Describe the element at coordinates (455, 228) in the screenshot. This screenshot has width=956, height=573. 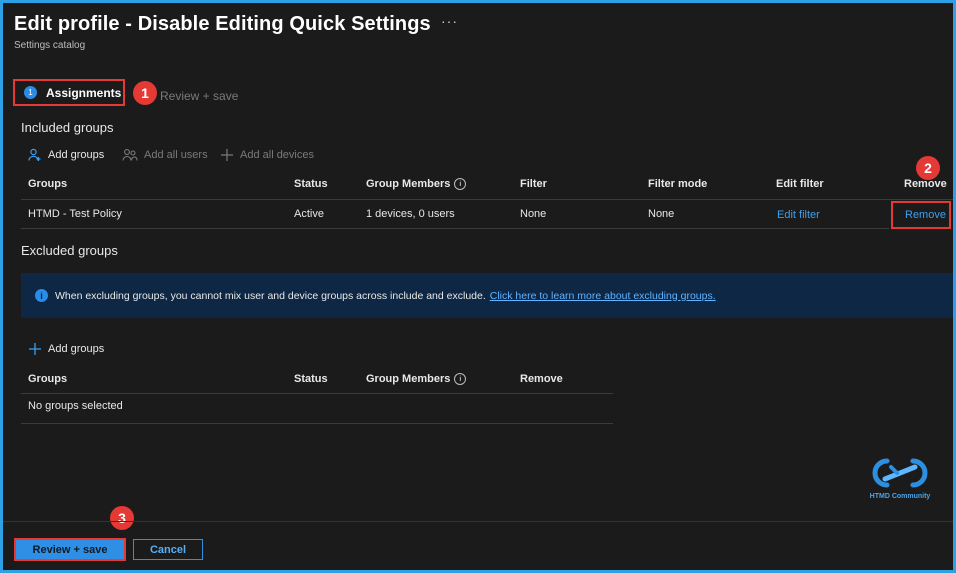
I see `table-row-divider` at that location.